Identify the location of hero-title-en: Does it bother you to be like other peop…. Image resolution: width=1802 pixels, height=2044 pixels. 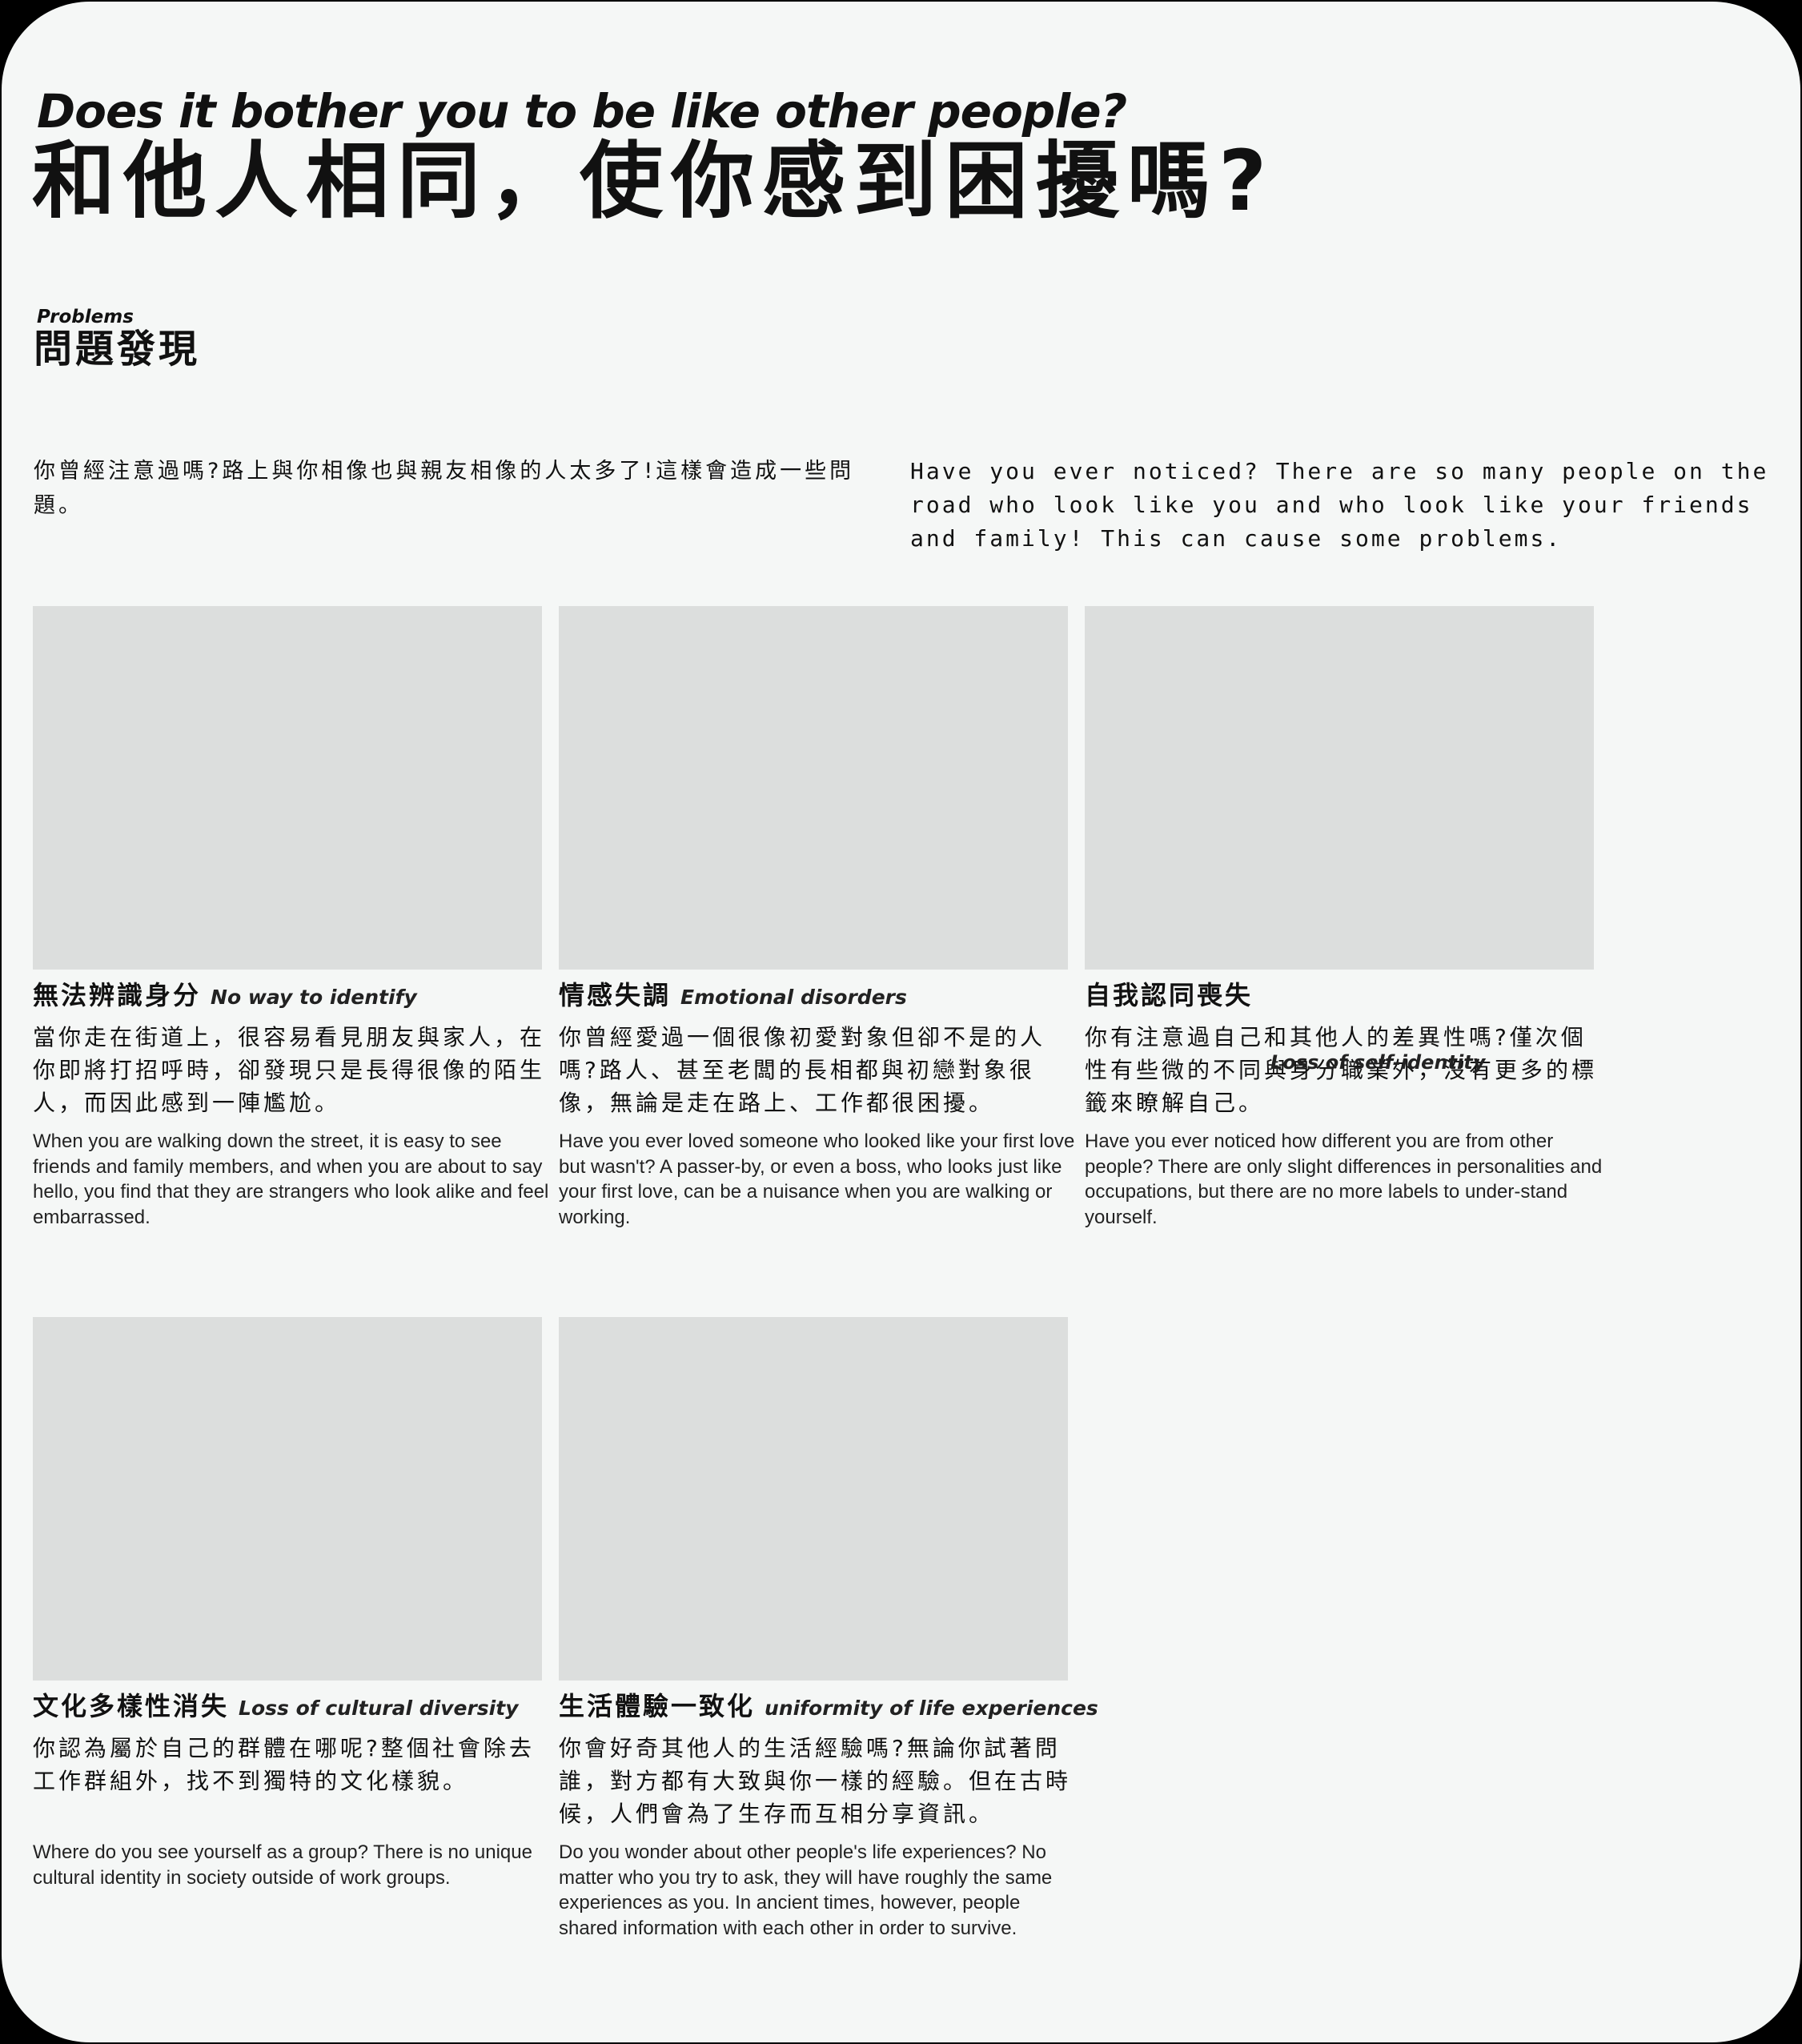
(582, 111).